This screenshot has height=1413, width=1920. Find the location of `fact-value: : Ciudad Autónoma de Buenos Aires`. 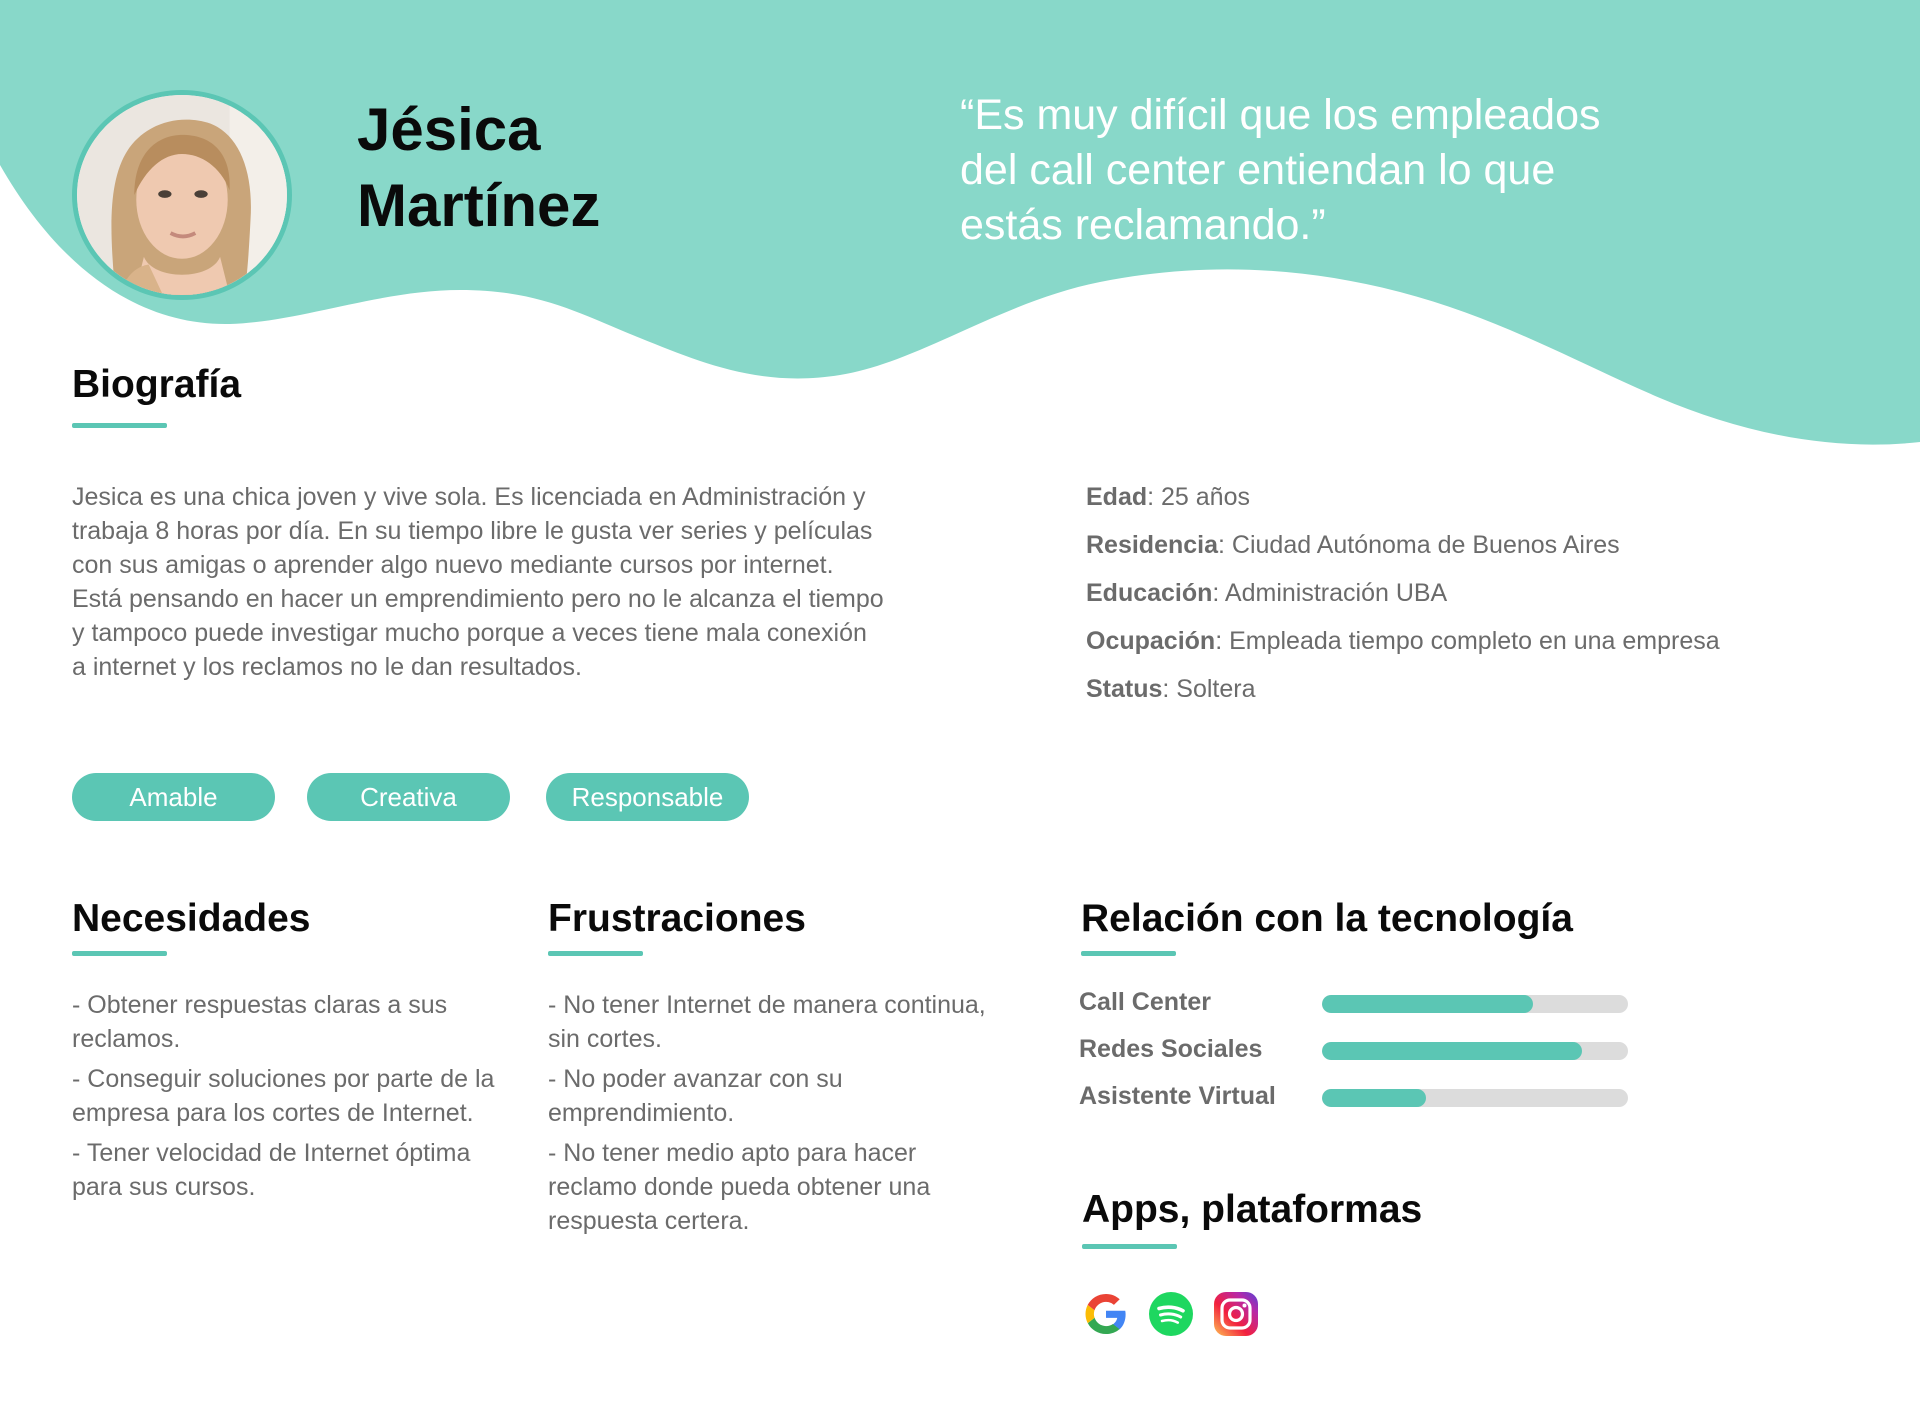

fact-value: : Ciudad Autónoma de Buenos Aires is located at coordinates (1419, 545).